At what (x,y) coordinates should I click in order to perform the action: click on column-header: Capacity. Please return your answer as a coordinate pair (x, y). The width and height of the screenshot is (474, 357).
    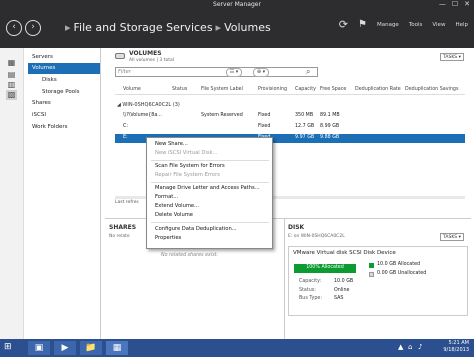
    Looking at the image, I should click on (305, 89).